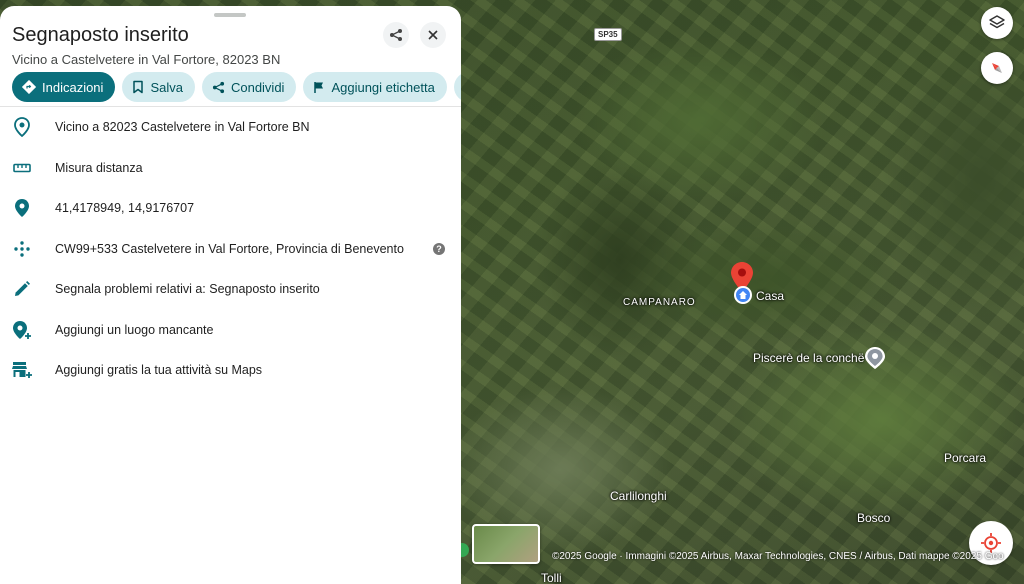 The height and width of the screenshot is (584, 1024). I want to click on save-chip: Salva, so click(158, 87).